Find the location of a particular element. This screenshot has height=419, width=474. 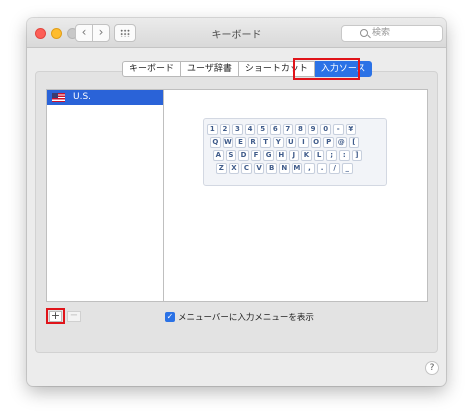

keyboard-key: J is located at coordinates (294, 155).